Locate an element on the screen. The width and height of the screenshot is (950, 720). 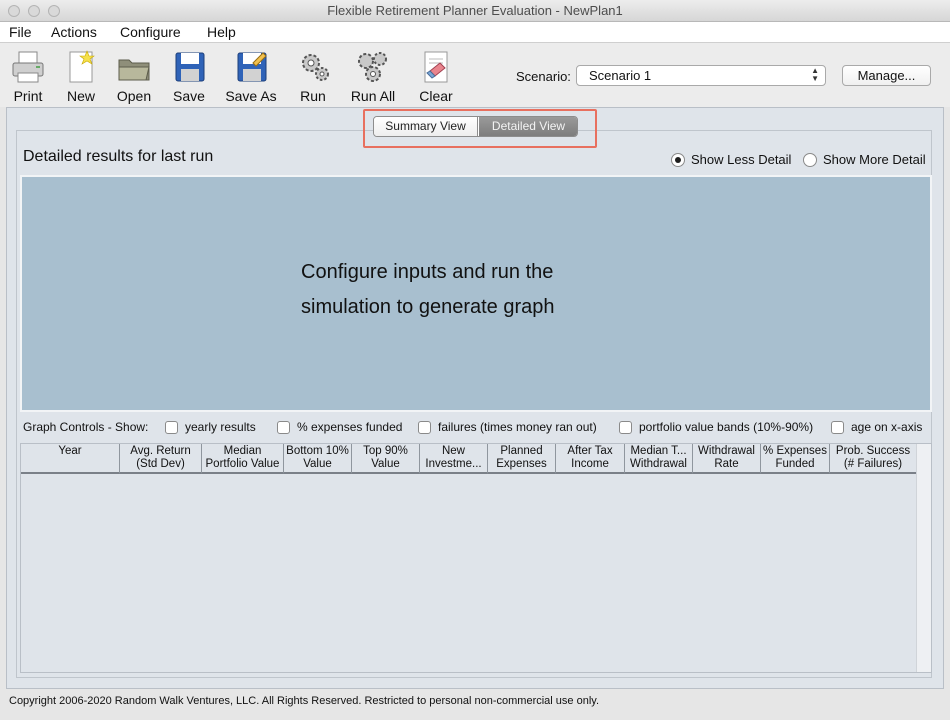
open-button: Open is located at coordinates (134, 76).